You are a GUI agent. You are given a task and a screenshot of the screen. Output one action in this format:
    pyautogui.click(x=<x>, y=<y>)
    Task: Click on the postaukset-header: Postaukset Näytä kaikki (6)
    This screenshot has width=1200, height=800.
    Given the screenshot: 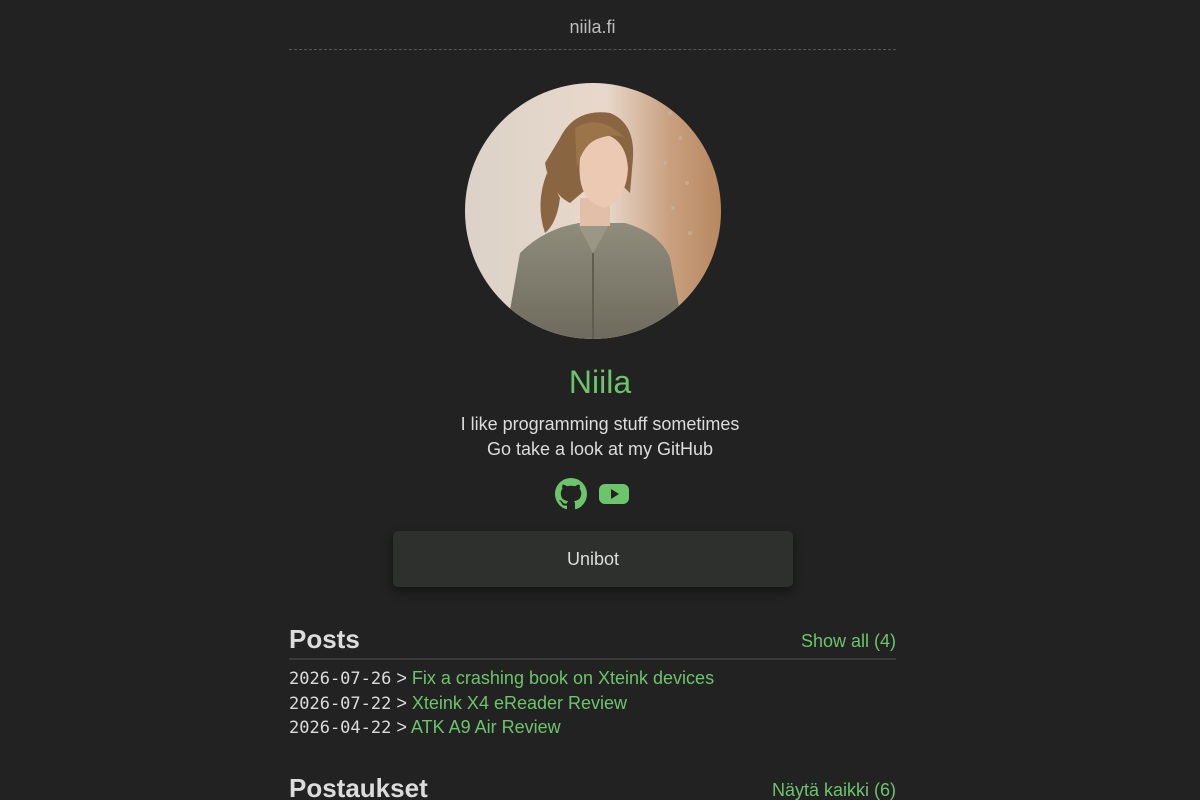 What is the action you would take?
    pyautogui.click(x=592, y=785)
    